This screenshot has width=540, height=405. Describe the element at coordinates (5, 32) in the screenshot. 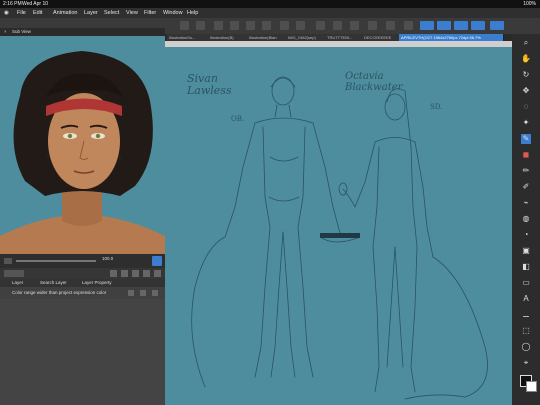

I see `close-icon: ×` at that location.